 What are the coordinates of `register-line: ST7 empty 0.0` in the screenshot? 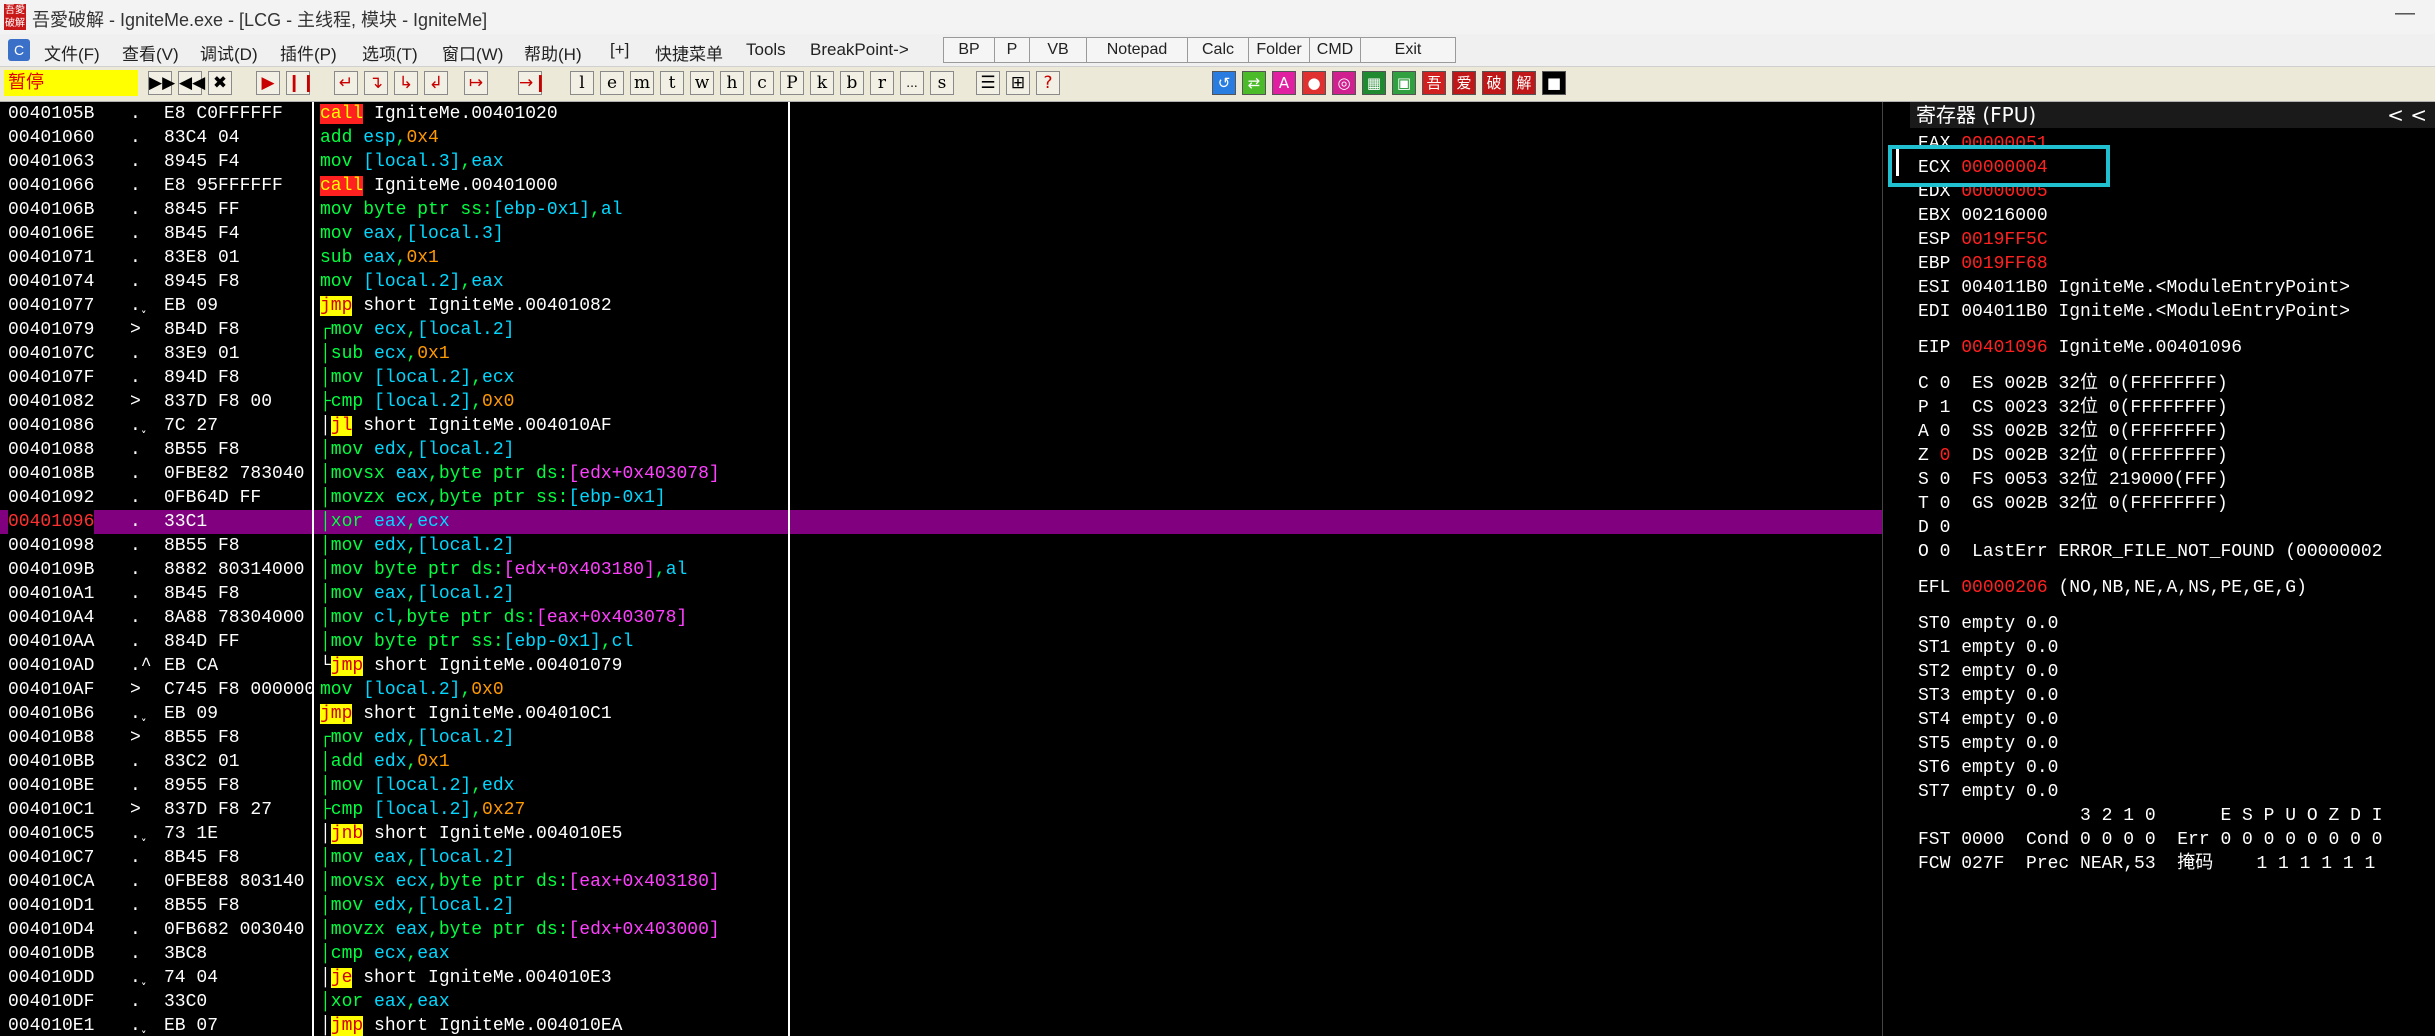 It's located at (1988, 792).